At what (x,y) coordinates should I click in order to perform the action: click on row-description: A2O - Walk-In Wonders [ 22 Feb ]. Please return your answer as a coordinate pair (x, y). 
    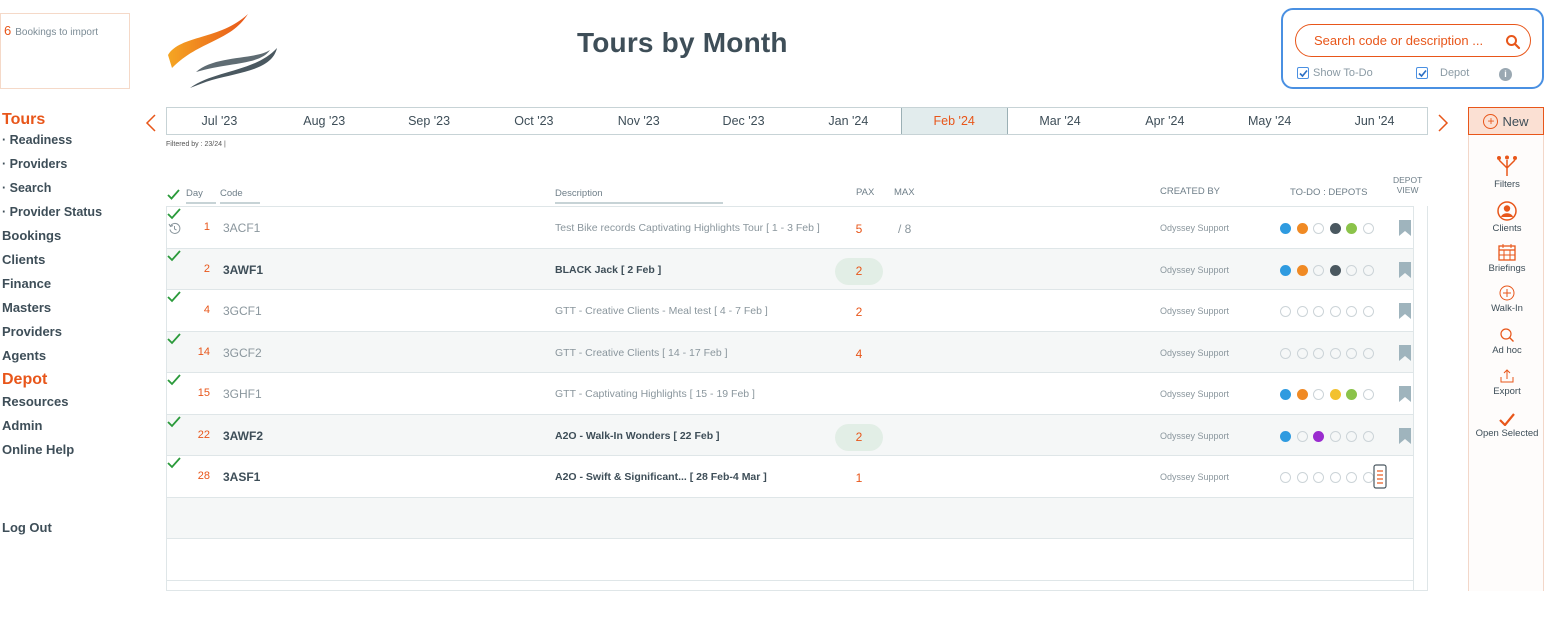
    Looking at the image, I should click on (637, 436).